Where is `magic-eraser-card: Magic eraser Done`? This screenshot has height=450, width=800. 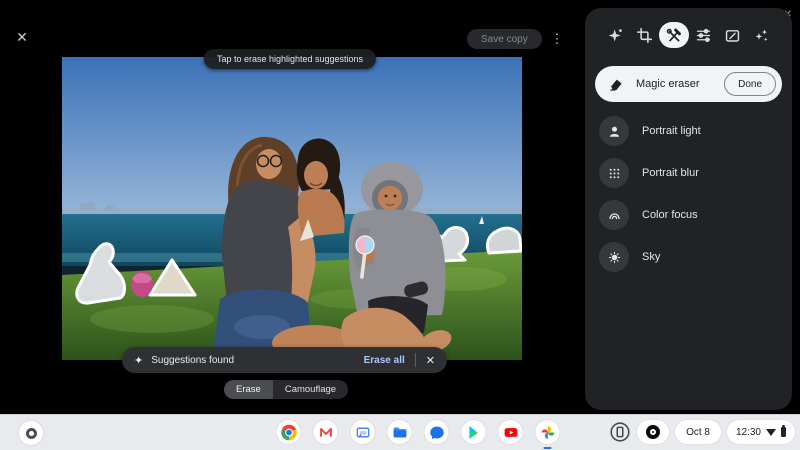 magic-eraser-card: Magic eraser Done is located at coordinates (688, 84).